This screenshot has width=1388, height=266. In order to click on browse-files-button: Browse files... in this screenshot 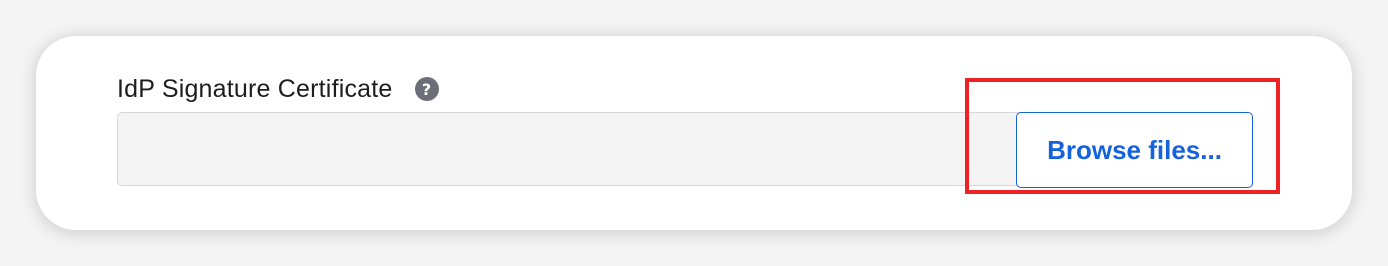, I will do `click(1134, 150)`.